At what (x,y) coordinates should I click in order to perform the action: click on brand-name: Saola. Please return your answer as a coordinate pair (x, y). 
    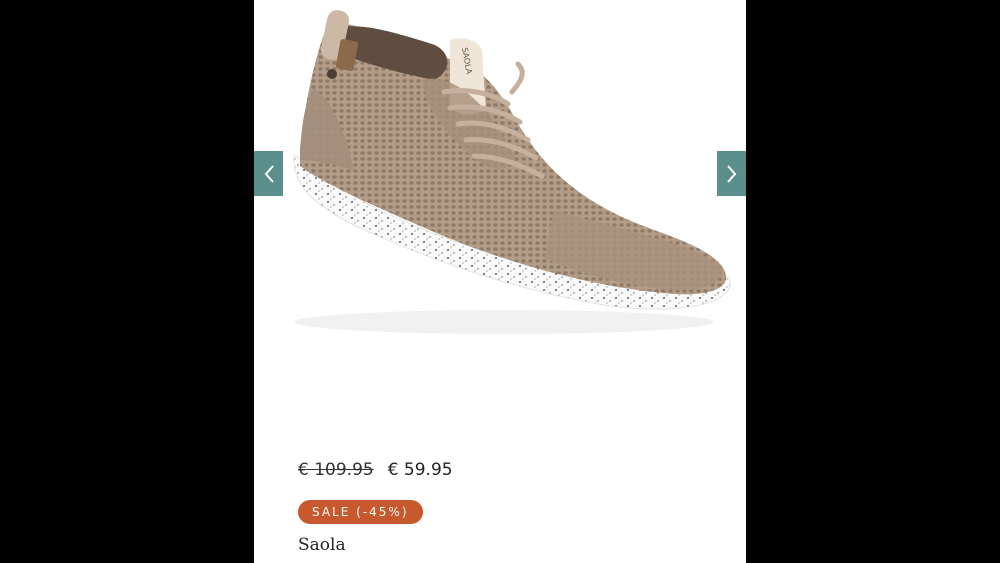
    Looking at the image, I should click on (322, 545).